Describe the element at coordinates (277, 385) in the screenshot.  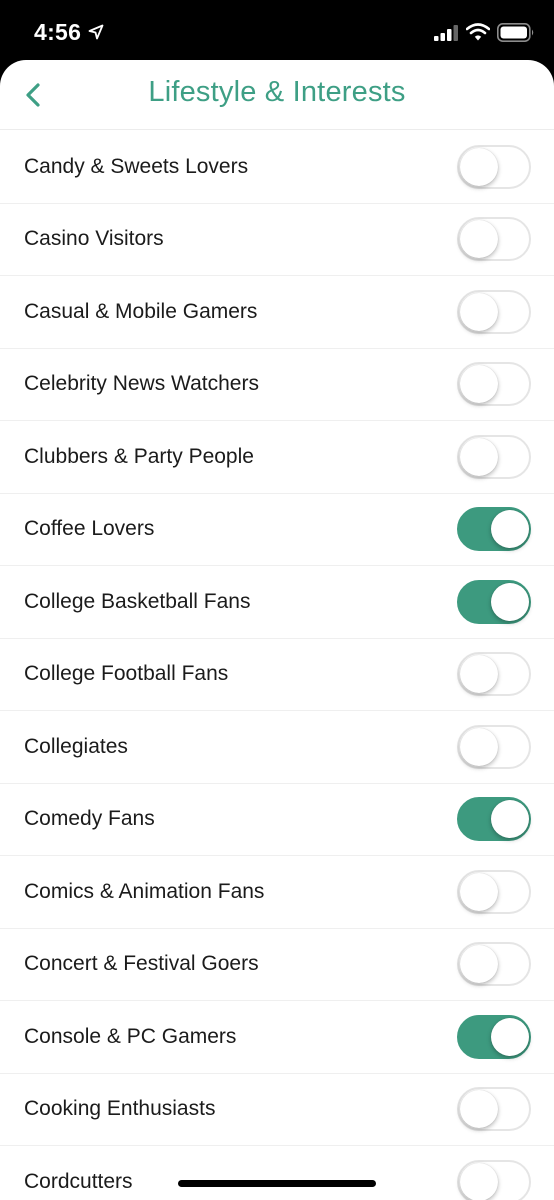
I see `list-item: Celebrity News Watchers` at that location.